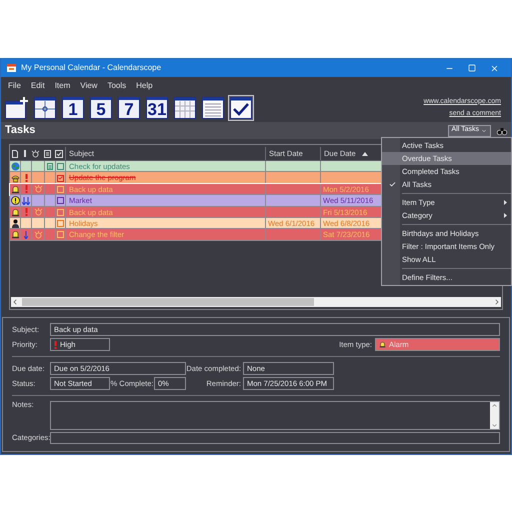 This screenshot has height=512, width=512. I want to click on note-icon, so click(47, 154).